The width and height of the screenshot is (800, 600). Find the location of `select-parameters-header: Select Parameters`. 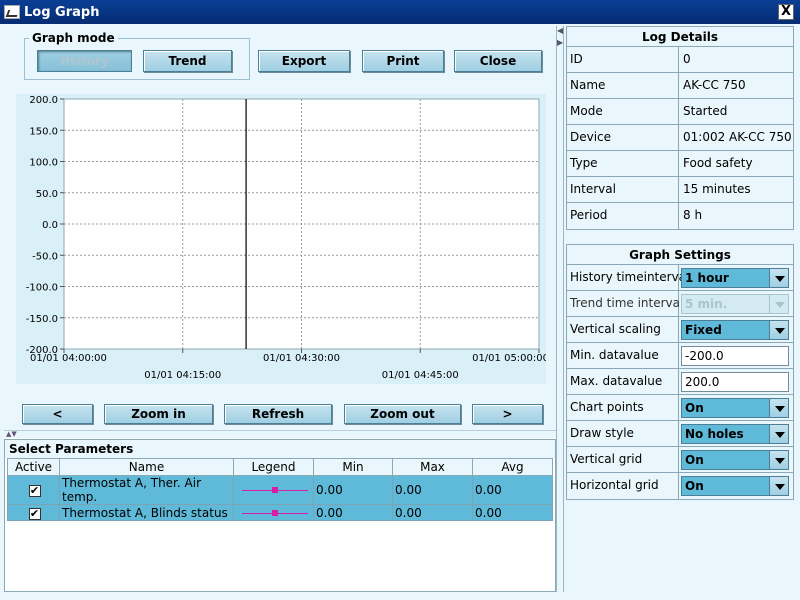

select-parameters-header: Select Parameters is located at coordinates (280, 449).